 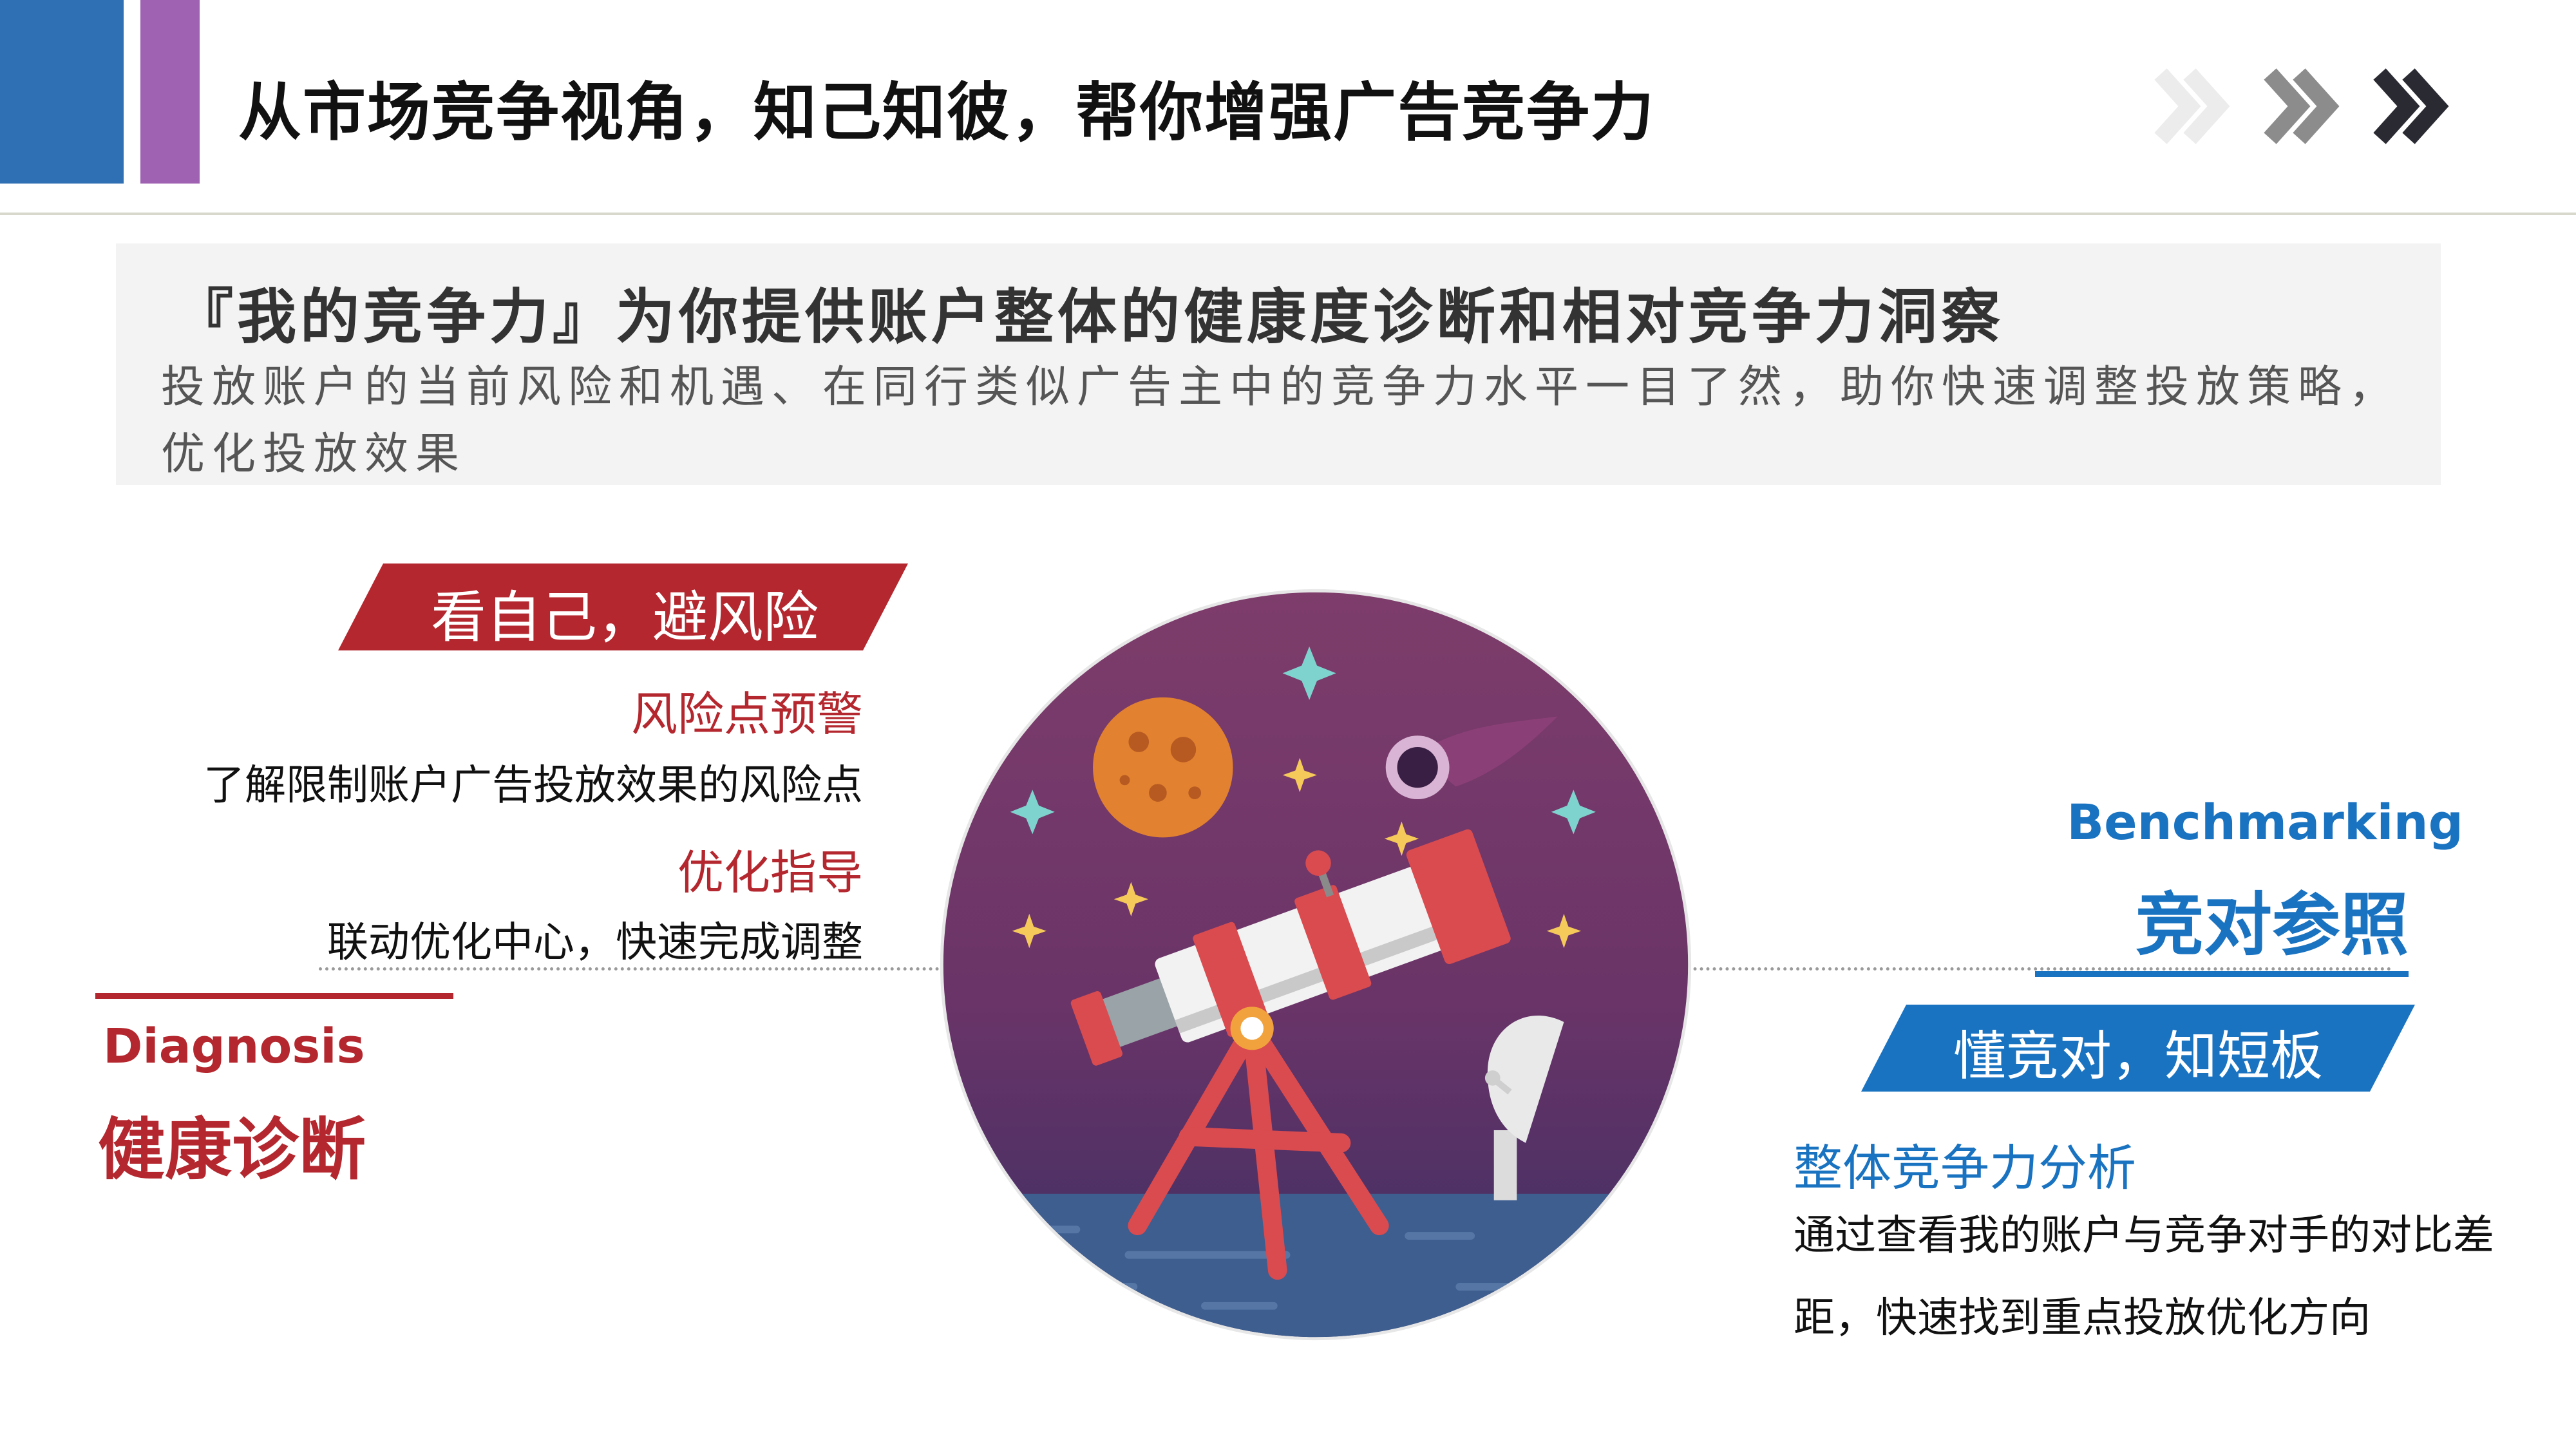 What do you see at coordinates (2222, 974) in the screenshot?
I see `benchmarking-rule` at bounding box center [2222, 974].